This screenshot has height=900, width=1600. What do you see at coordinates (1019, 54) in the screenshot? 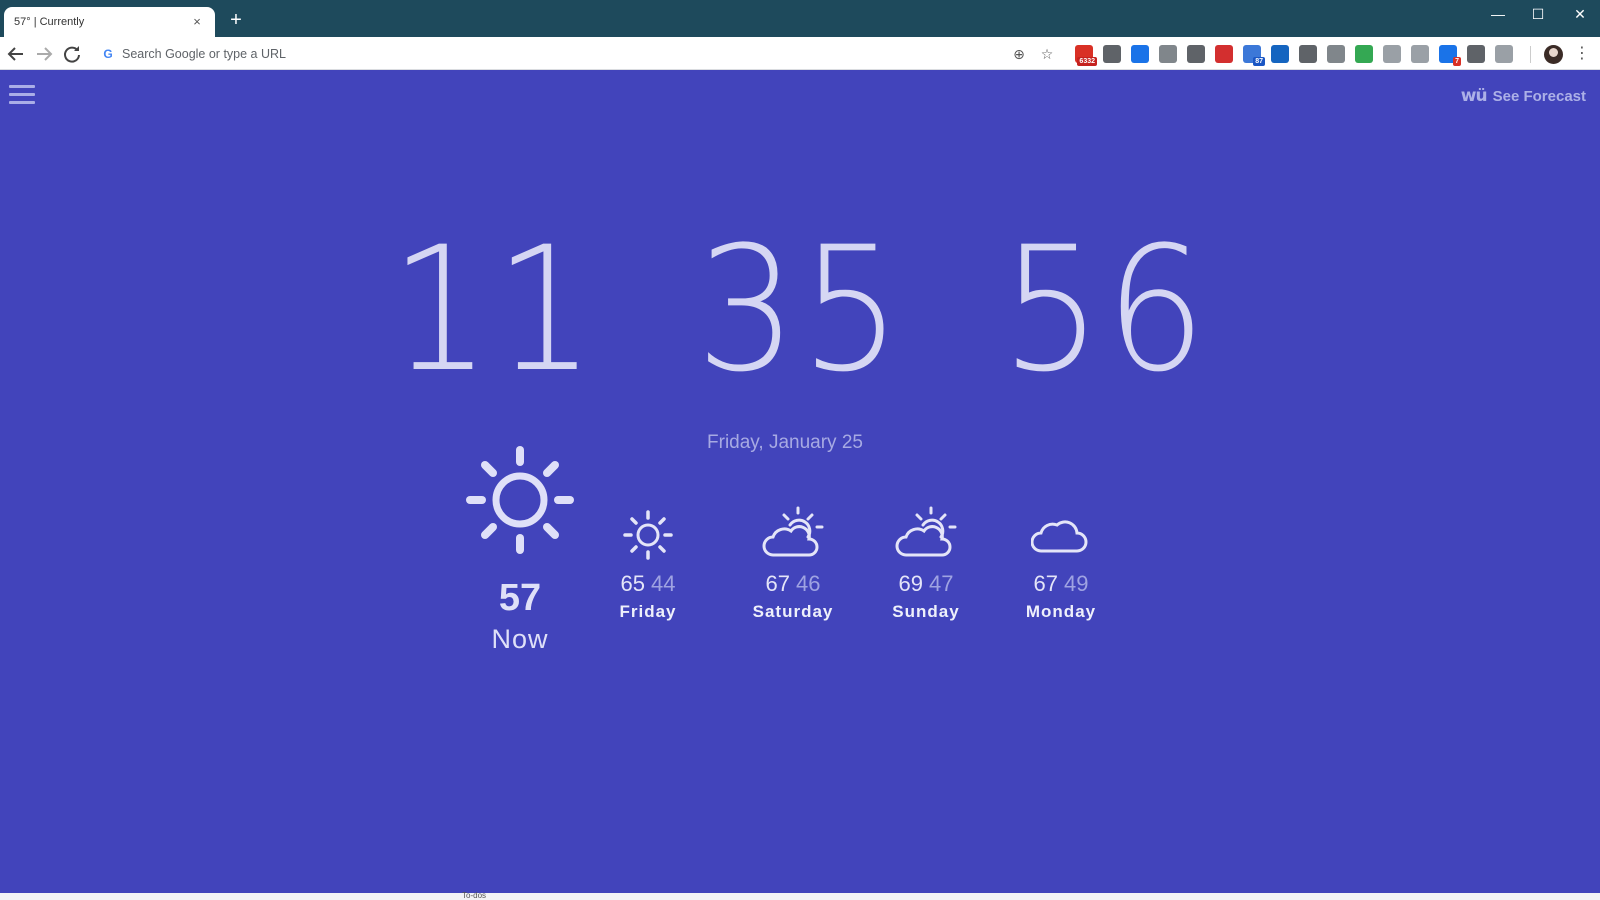
I see `location-icon: ⊕` at bounding box center [1019, 54].